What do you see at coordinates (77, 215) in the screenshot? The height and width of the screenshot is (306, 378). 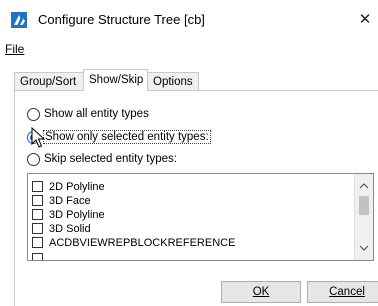 I see `list-item-label: 3D Polyline` at bounding box center [77, 215].